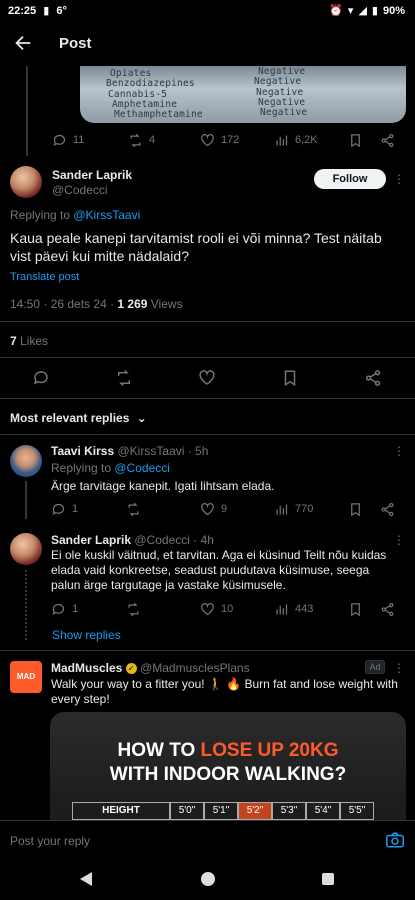  I want to click on views-button: 443, so click(293, 609).